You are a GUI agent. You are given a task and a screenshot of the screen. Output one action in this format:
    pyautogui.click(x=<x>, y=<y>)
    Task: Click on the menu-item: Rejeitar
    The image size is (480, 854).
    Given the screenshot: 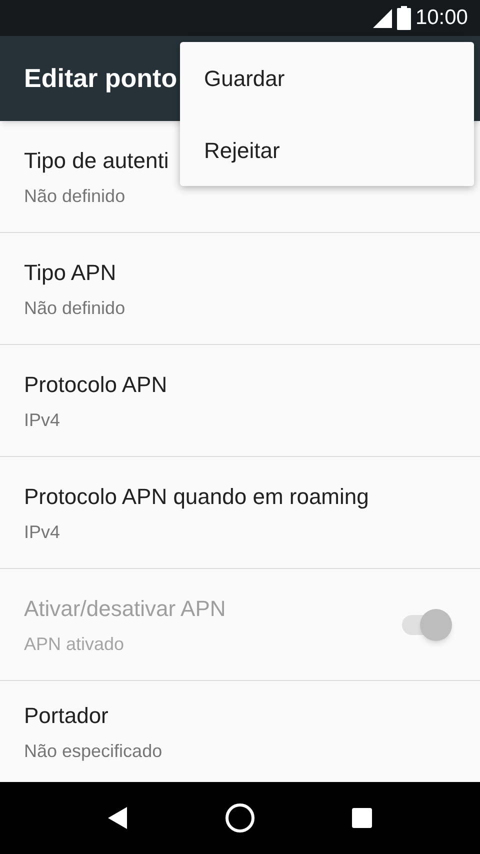 What is the action you would take?
    pyautogui.click(x=327, y=150)
    